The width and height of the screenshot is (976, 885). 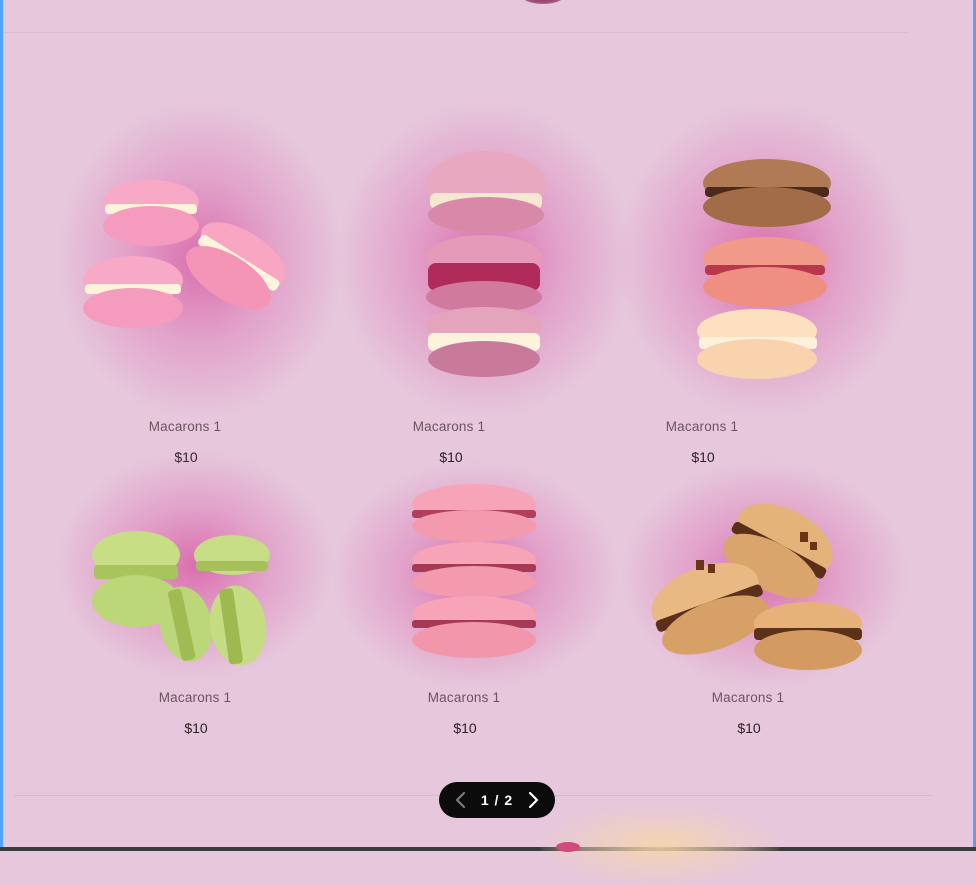 I want to click on page-indicator: 1 / 2, so click(x=497, y=800).